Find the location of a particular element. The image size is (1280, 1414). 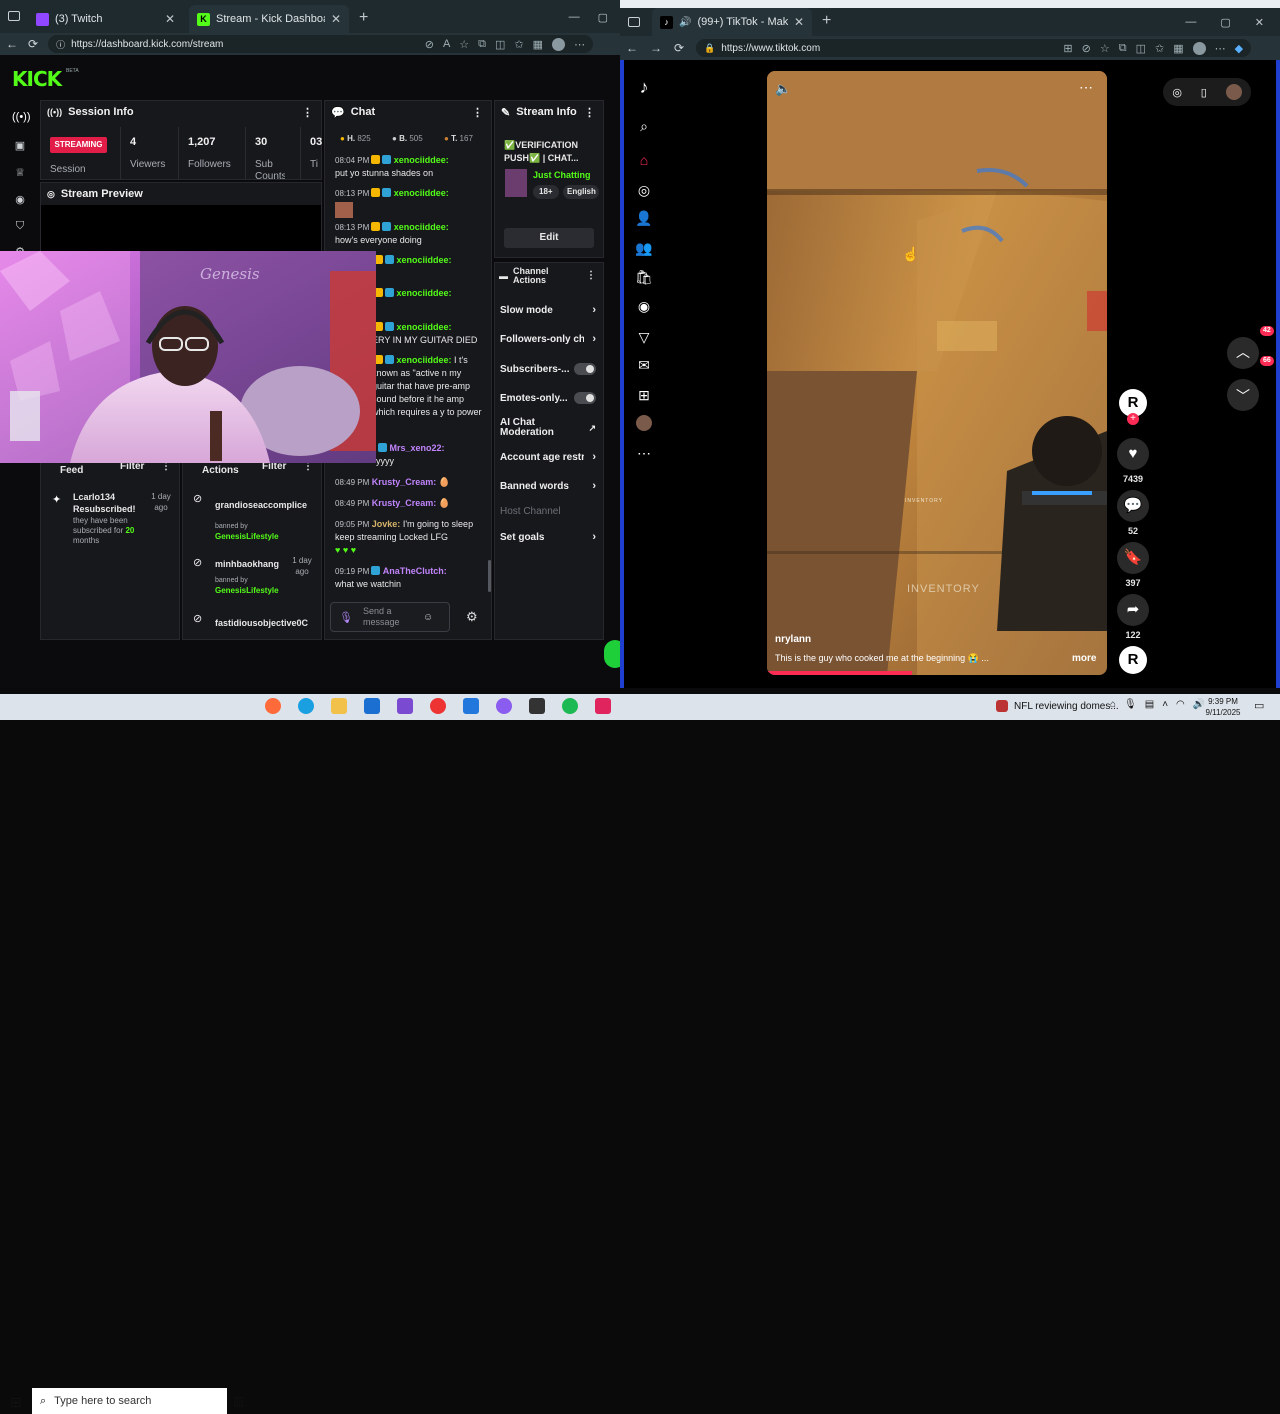

next-video-button: ﹀ is located at coordinates (1243, 395).